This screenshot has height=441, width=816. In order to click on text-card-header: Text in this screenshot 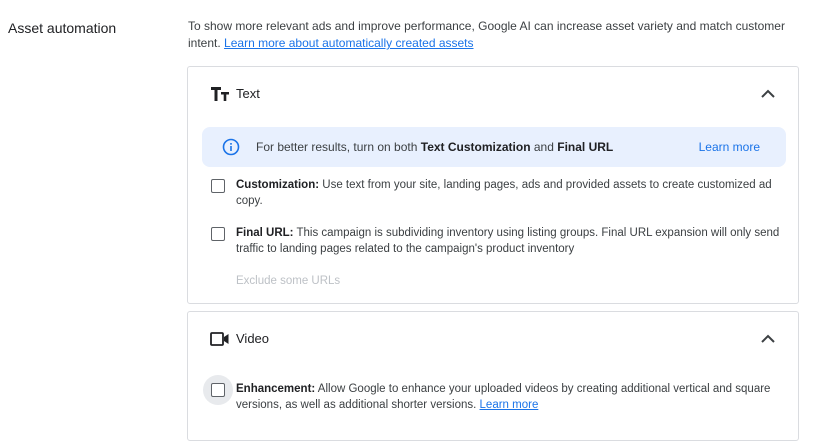, I will do `click(493, 94)`.